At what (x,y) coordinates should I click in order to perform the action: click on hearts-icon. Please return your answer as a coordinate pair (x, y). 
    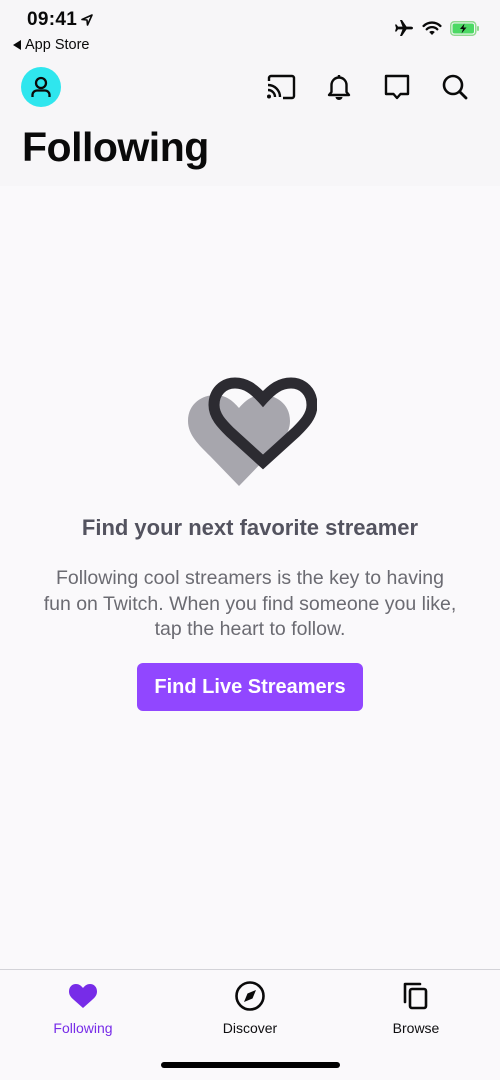
    Looking at the image, I should click on (252, 431).